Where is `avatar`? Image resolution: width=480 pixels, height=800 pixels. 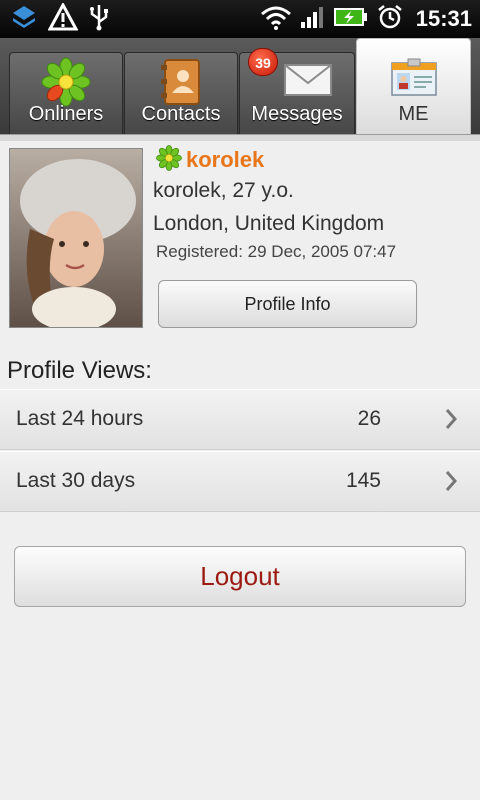 avatar is located at coordinates (76, 238).